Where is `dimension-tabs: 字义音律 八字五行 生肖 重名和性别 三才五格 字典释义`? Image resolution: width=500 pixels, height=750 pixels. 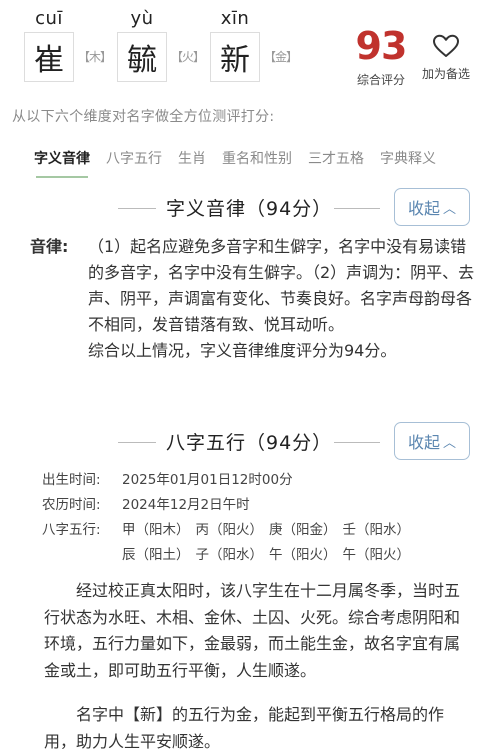
dimension-tabs: 字义音律 八字五行 生肖 重名和性别 三才五格 字典释义 is located at coordinates (243, 163).